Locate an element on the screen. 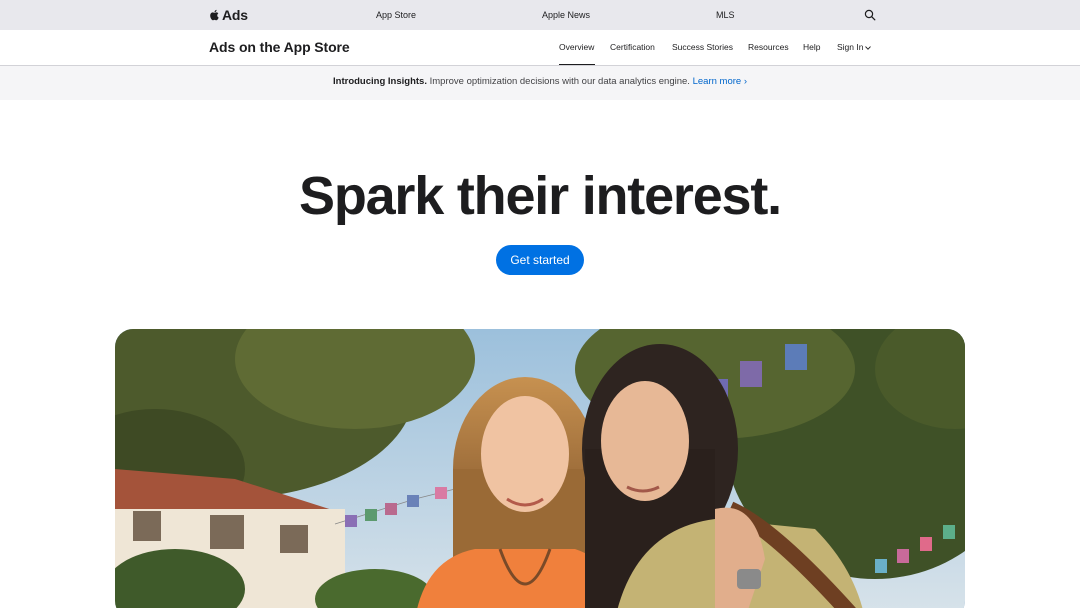  local-nav-sign-in: Sign In is located at coordinates (854, 47).